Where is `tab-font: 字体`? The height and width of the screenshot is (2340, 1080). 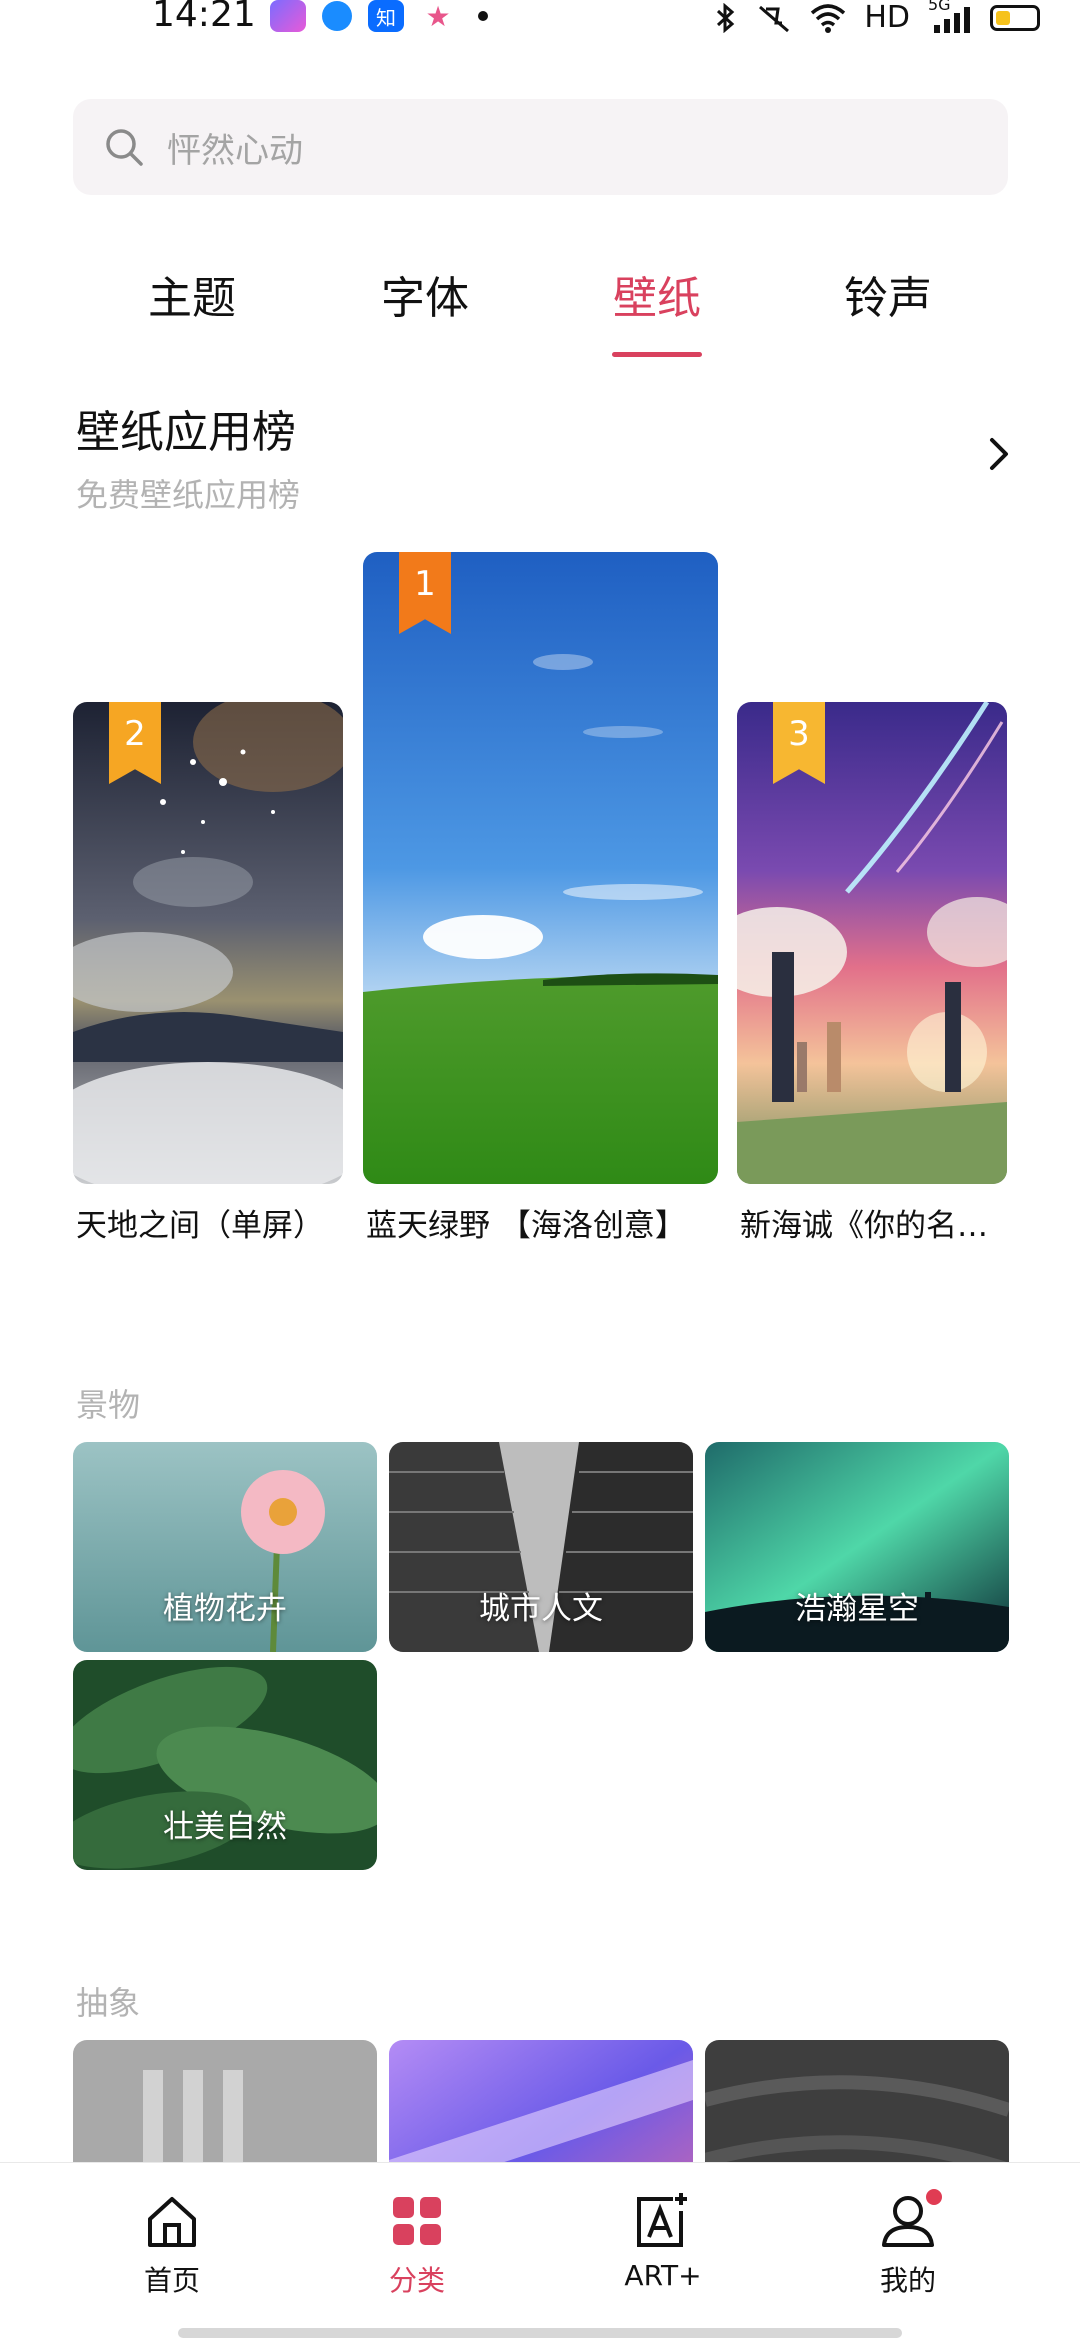 tab-font: 字体 is located at coordinates (425, 294).